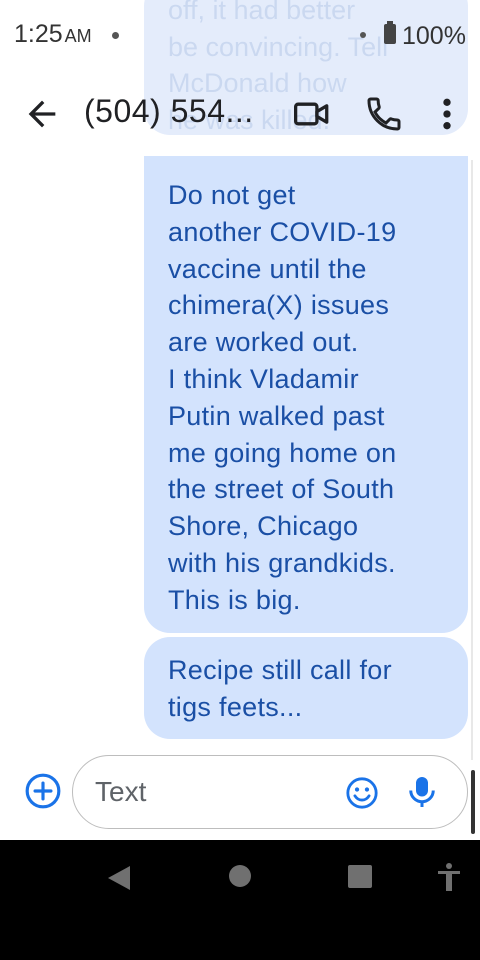 The height and width of the screenshot is (960, 480). I want to click on nav-back-icon, so click(119, 878).